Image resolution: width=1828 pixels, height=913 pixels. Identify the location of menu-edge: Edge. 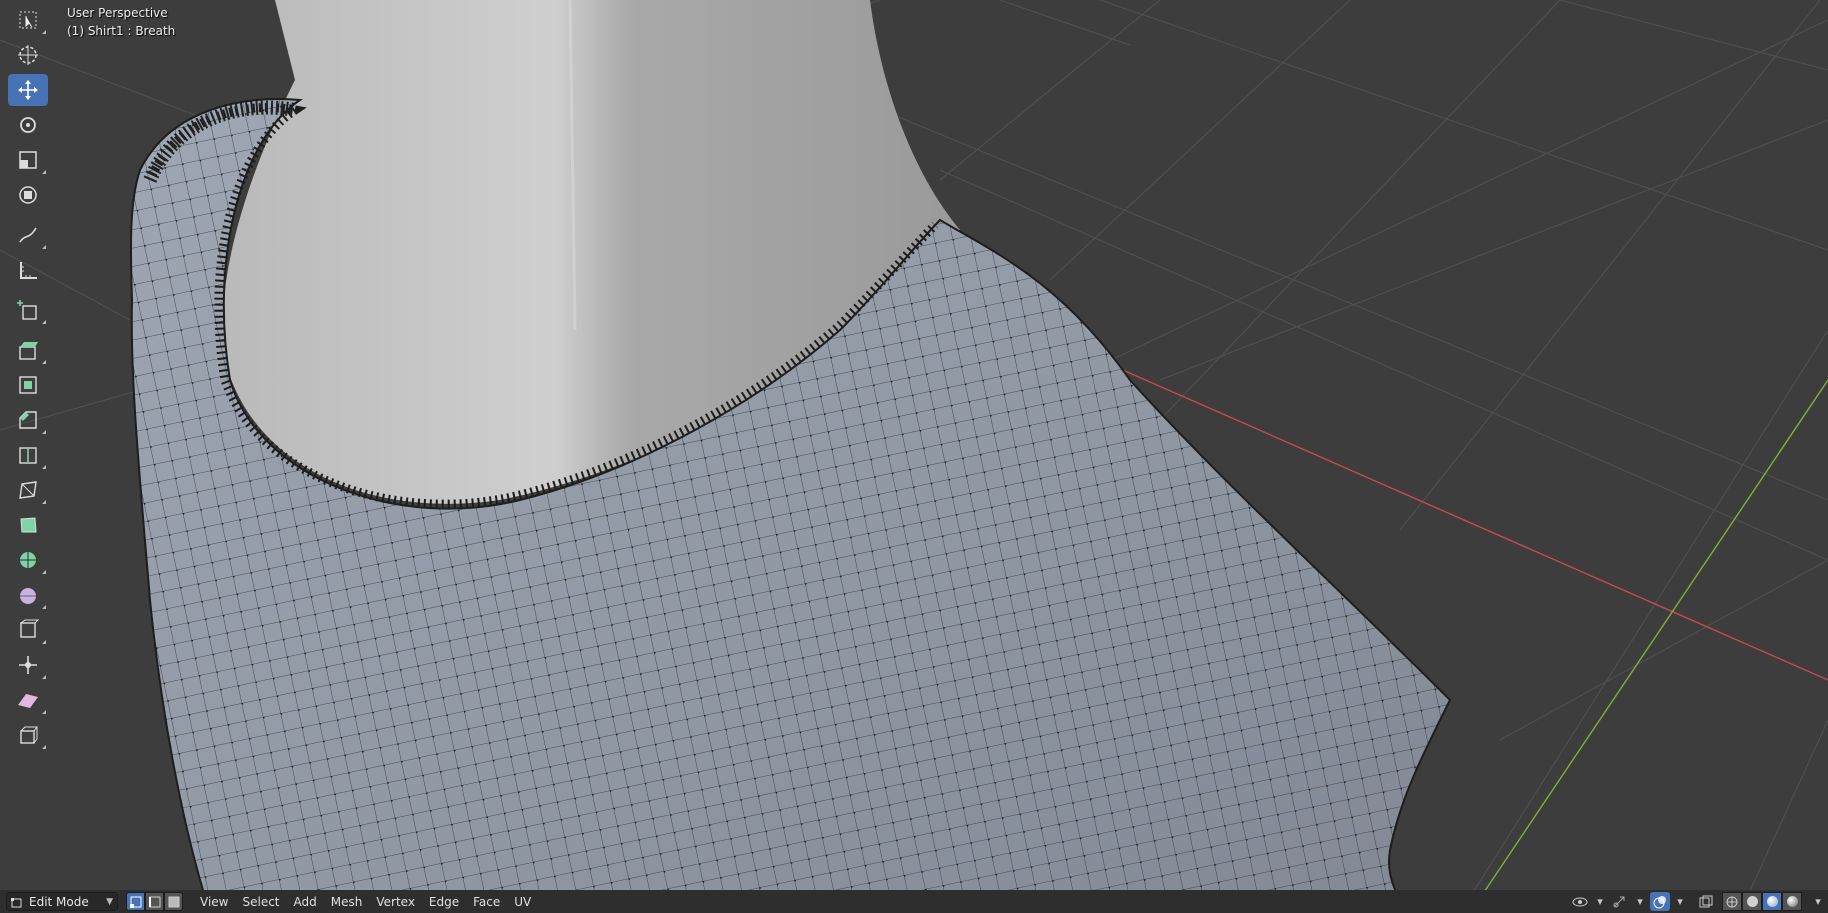
(444, 902).